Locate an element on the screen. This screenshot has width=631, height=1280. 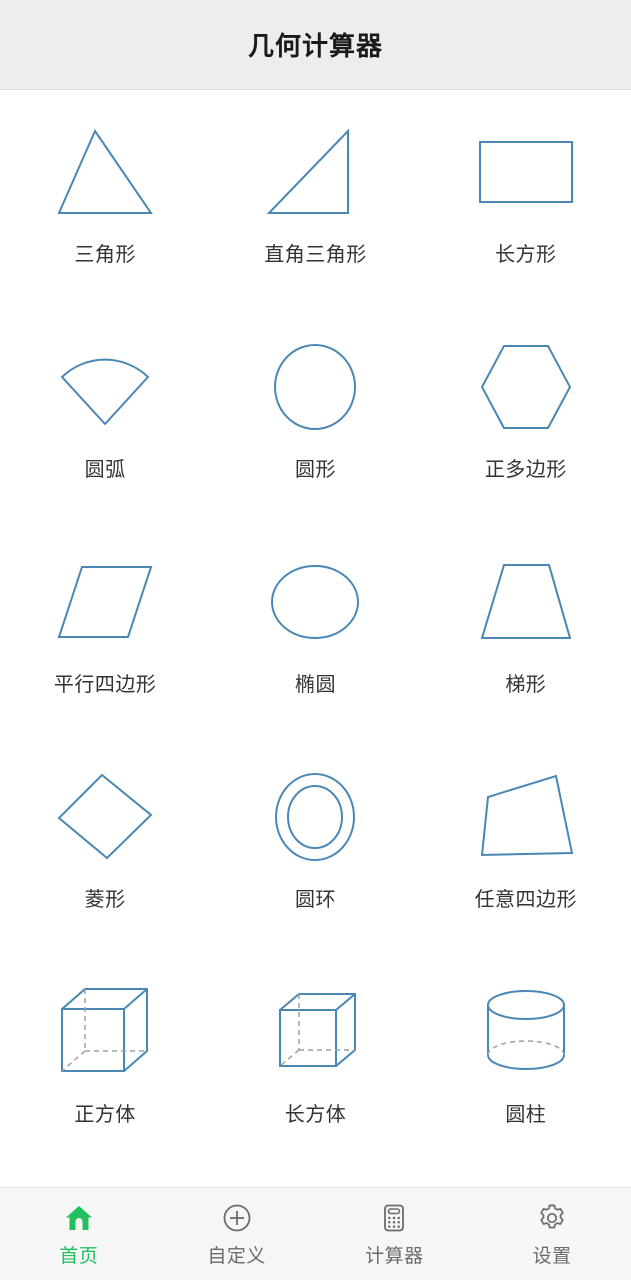
shape-label: 长方体 is located at coordinates (315, 1115).